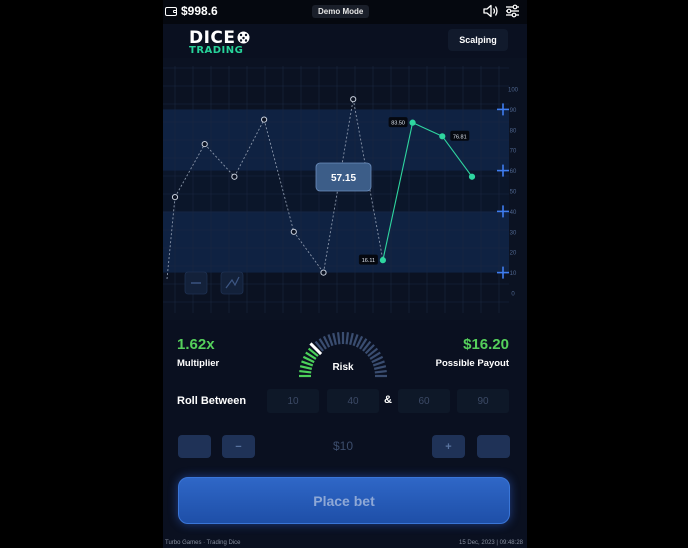  What do you see at coordinates (343, 178) in the screenshot?
I see `current-roll-value: 57.15` at bounding box center [343, 178].